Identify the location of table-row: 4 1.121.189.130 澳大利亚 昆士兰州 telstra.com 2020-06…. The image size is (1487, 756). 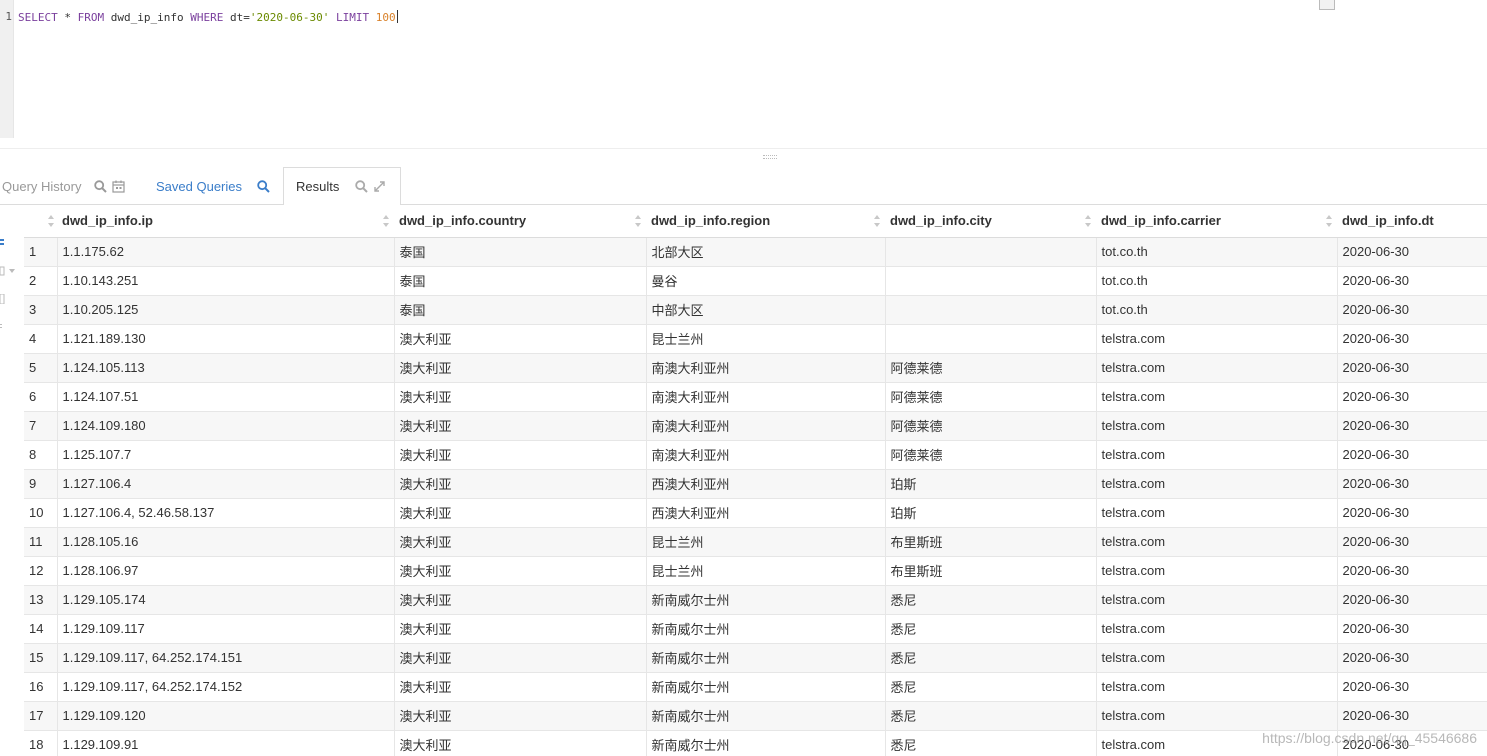
(755, 339).